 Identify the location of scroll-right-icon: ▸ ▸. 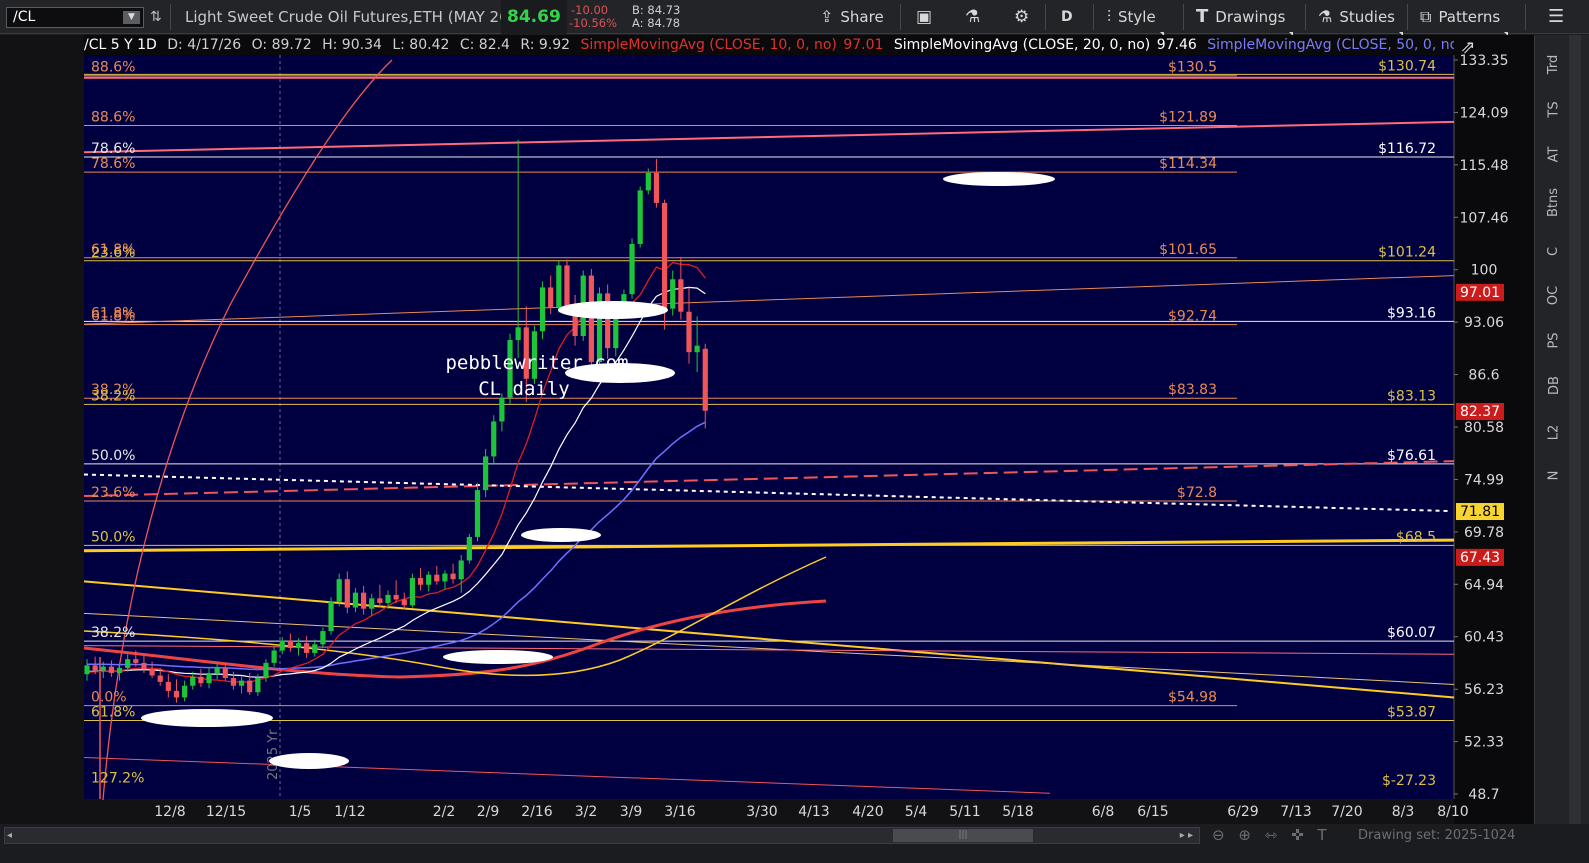
(1186, 835).